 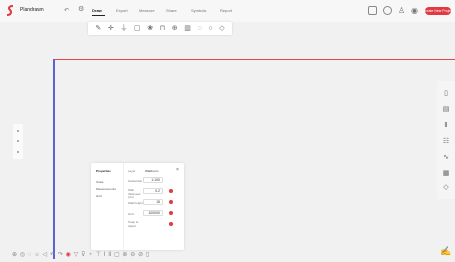 What do you see at coordinates (210, 29) in the screenshot?
I see `circle-outline-icon: ○` at bounding box center [210, 29].